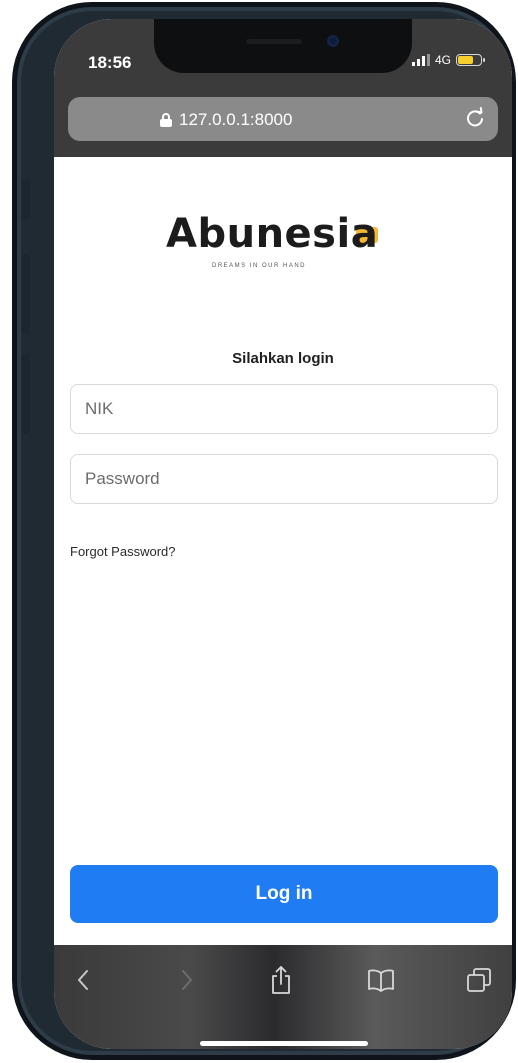  Describe the element at coordinates (284, 409) in the screenshot. I see `nik-input` at that location.